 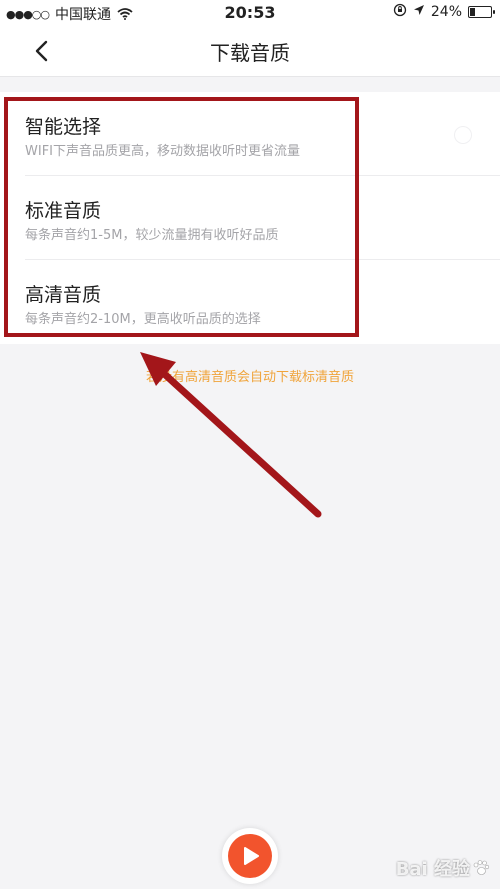 I want to click on play-button-inner, so click(x=250, y=856).